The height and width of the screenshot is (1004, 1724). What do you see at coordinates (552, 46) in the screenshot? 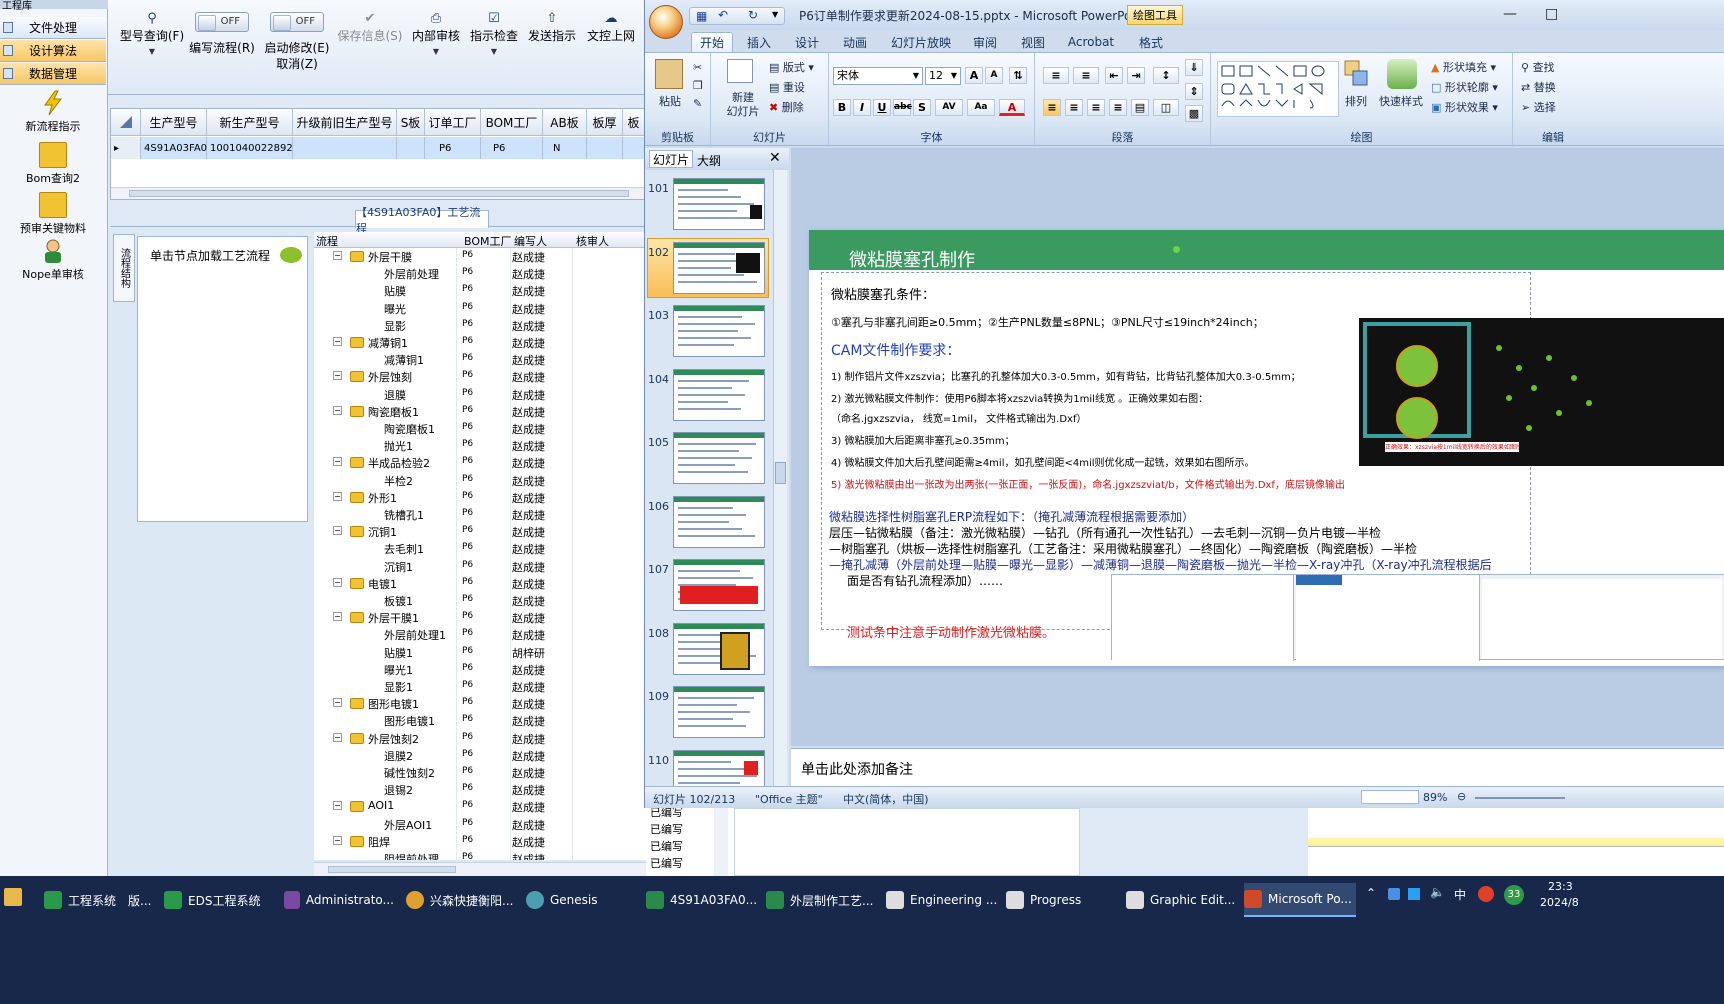
I see `send-indicator-button: ⇧ 发送指示` at bounding box center [552, 46].